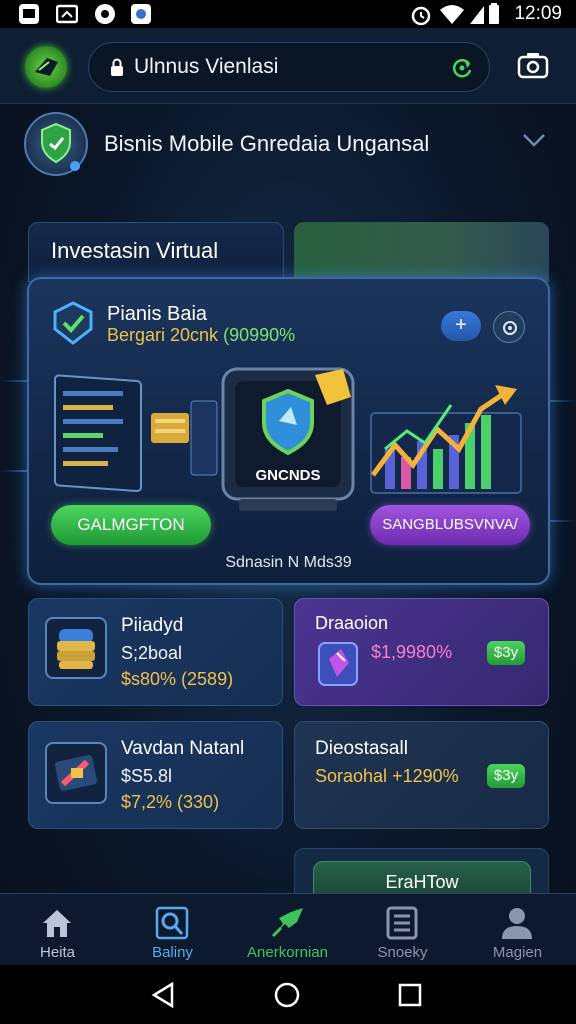 The height and width of the screenshot is (1024, 576). I want to click on investment-card: Vavdan Natanl $S5.8l $7,2% (330), so click(155, 775).